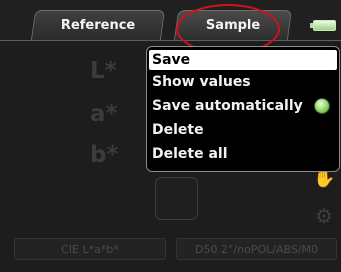 This screenshot has width=341, height=272. What do you see at coordinates (201, 82) in the screenshot?
I see `menu-item-show-values-label: Show values` at bounding box center [201, 82].